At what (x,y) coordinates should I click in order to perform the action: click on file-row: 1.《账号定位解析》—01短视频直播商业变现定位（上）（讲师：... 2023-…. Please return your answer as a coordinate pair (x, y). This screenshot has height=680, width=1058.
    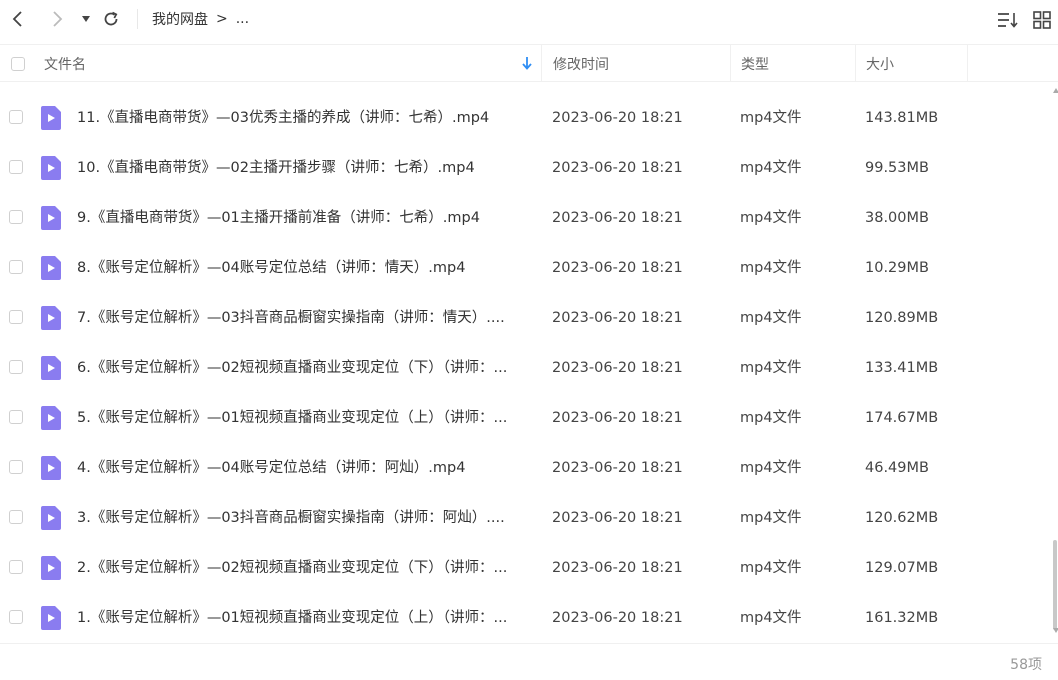
    Looking at the image, I should click on (526, 618).